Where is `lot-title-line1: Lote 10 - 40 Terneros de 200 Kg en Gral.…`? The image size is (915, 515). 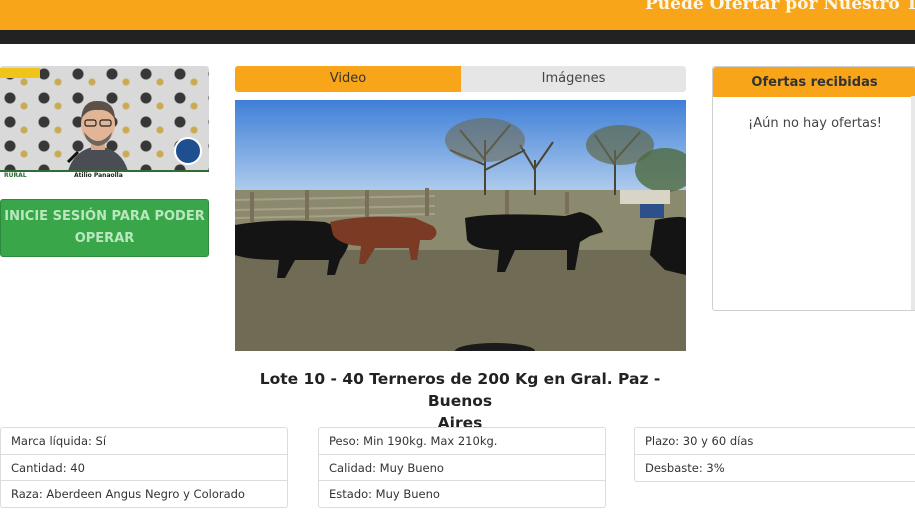 lot-title-line1: Lote 10 - 40 Terneros de 200 Kg en Gral.… is located at coordinates (460, 390).